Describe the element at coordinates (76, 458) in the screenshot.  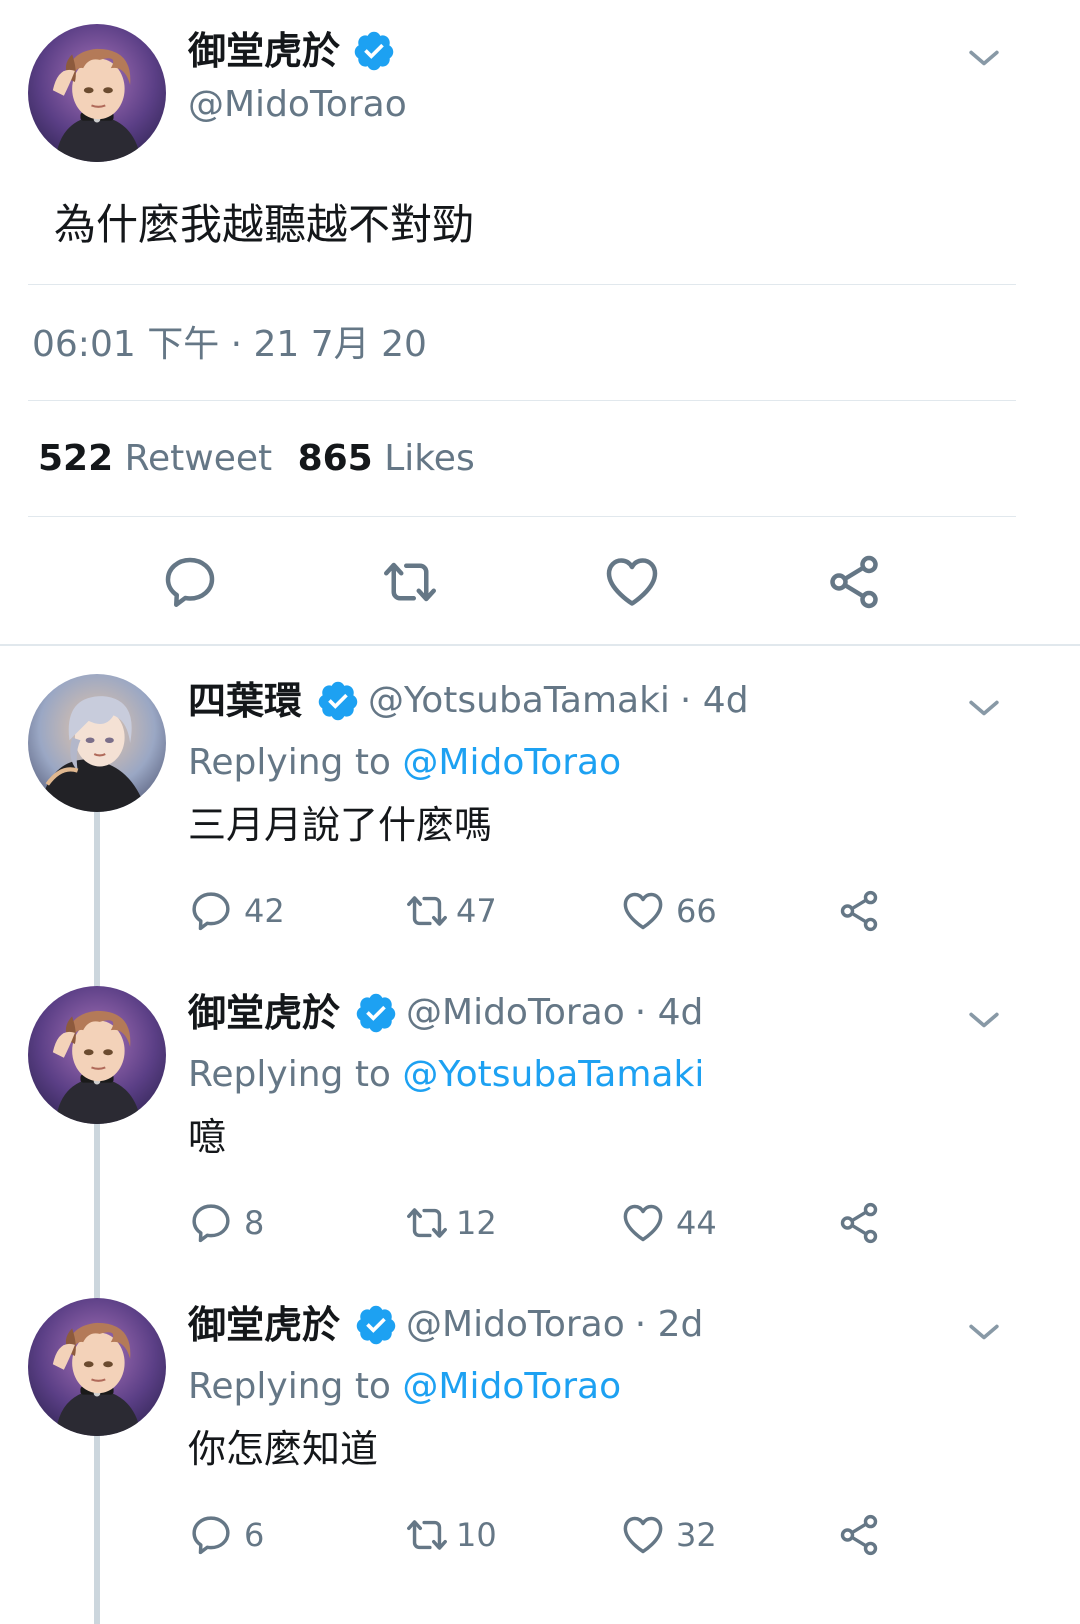
I see `retweet-count: 522` at that location.